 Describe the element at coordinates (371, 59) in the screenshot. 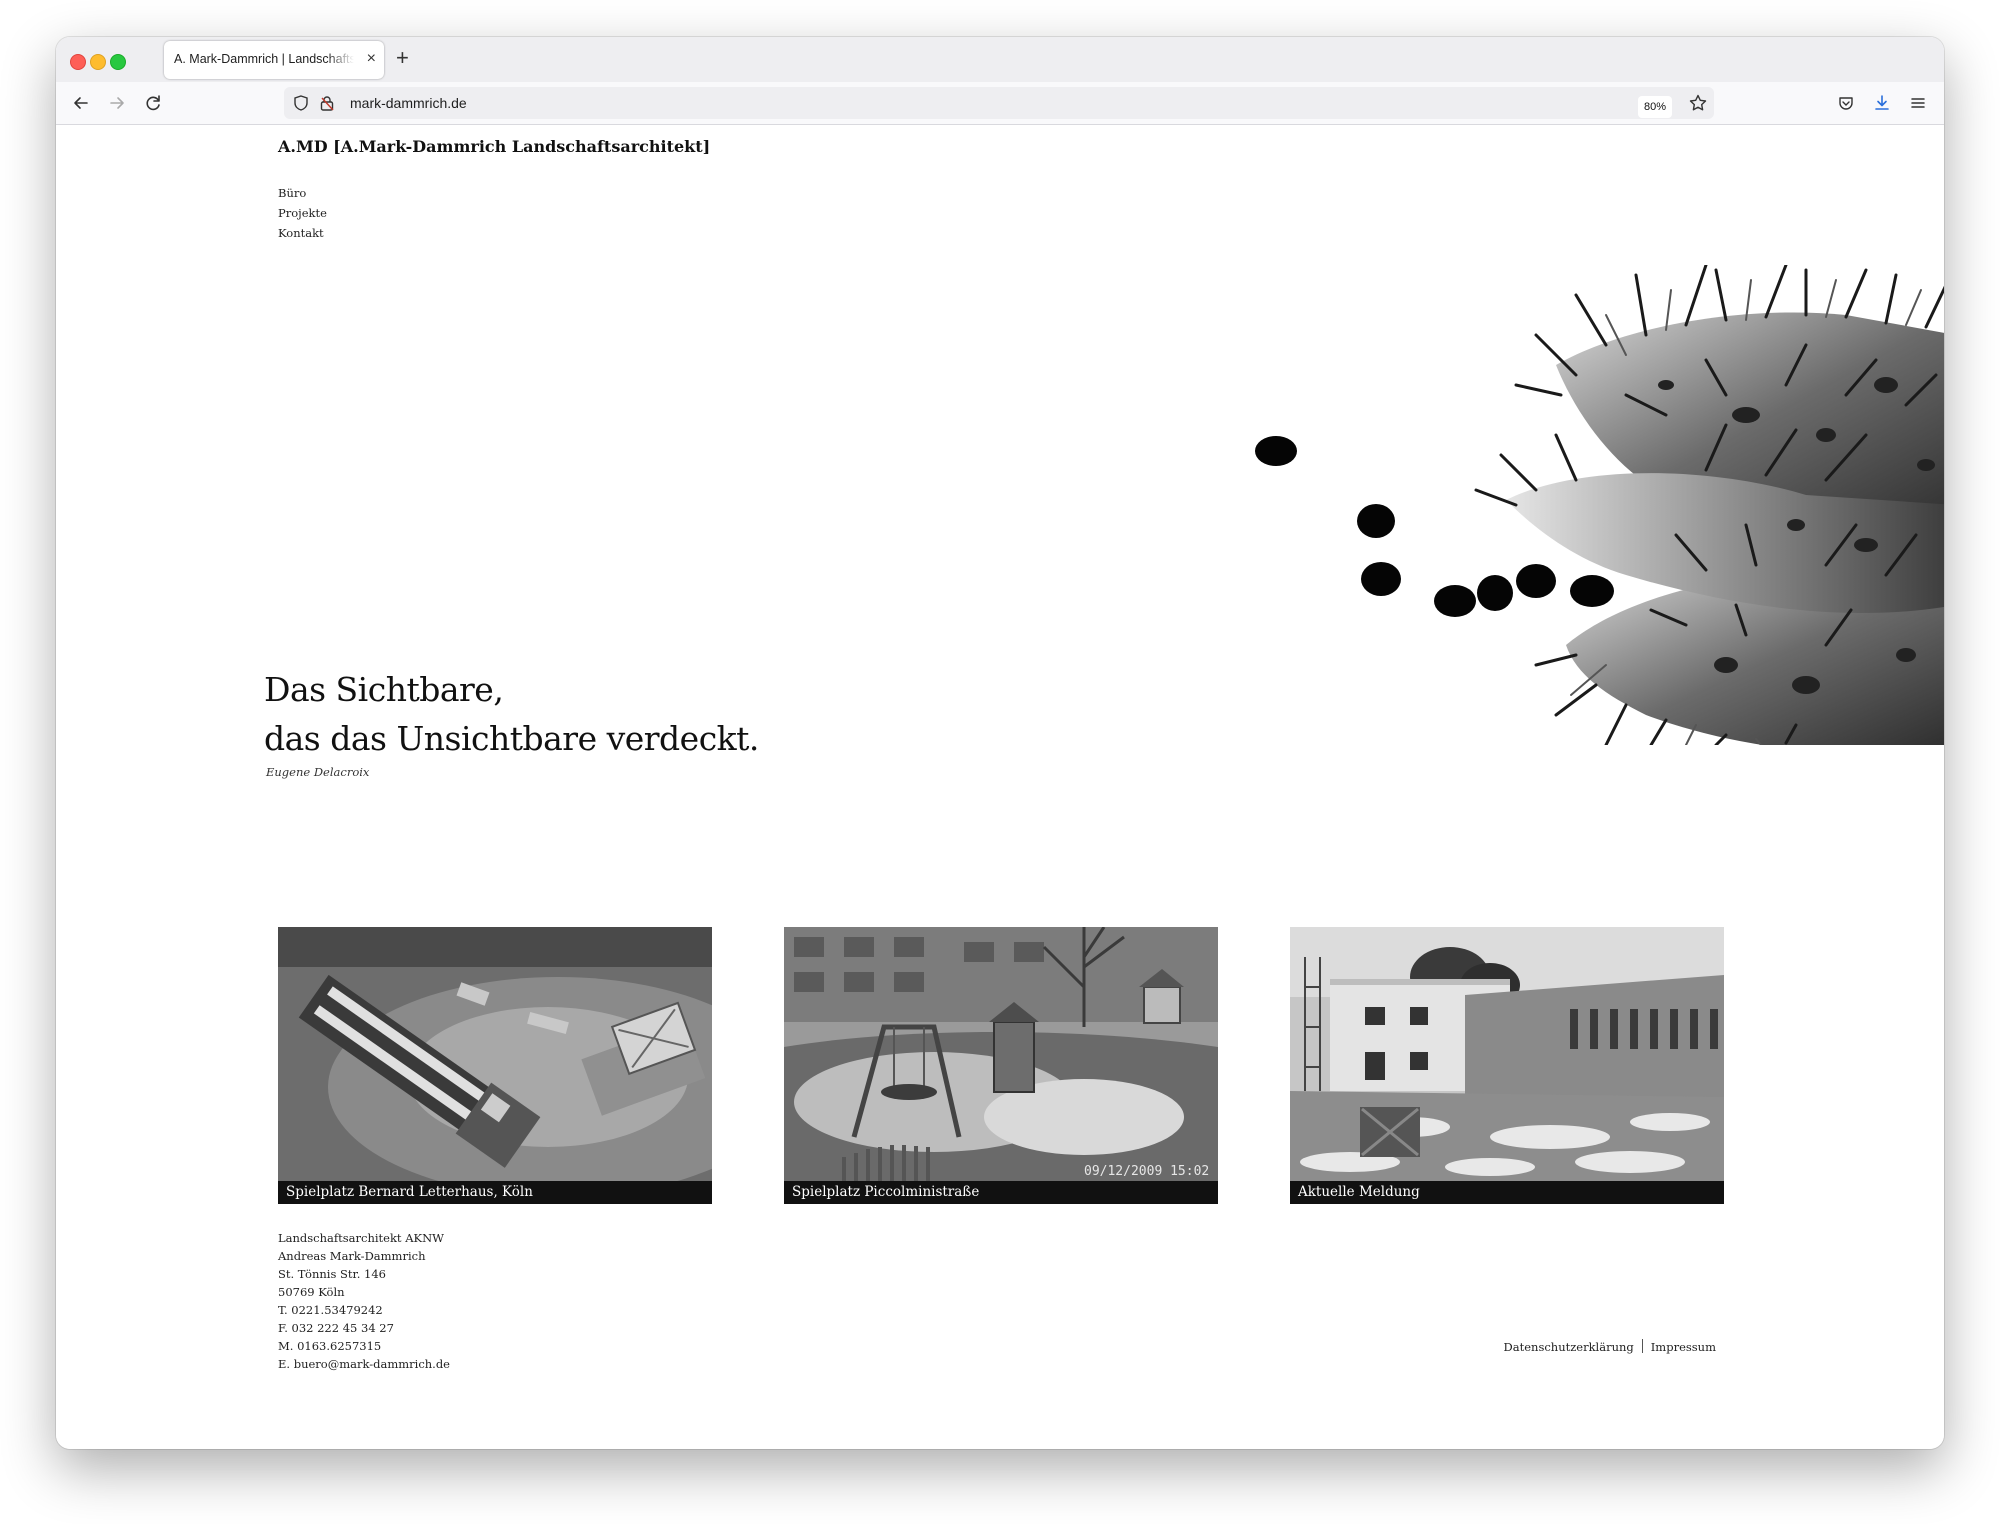

I see `tab-close-icon: ×` at that location.